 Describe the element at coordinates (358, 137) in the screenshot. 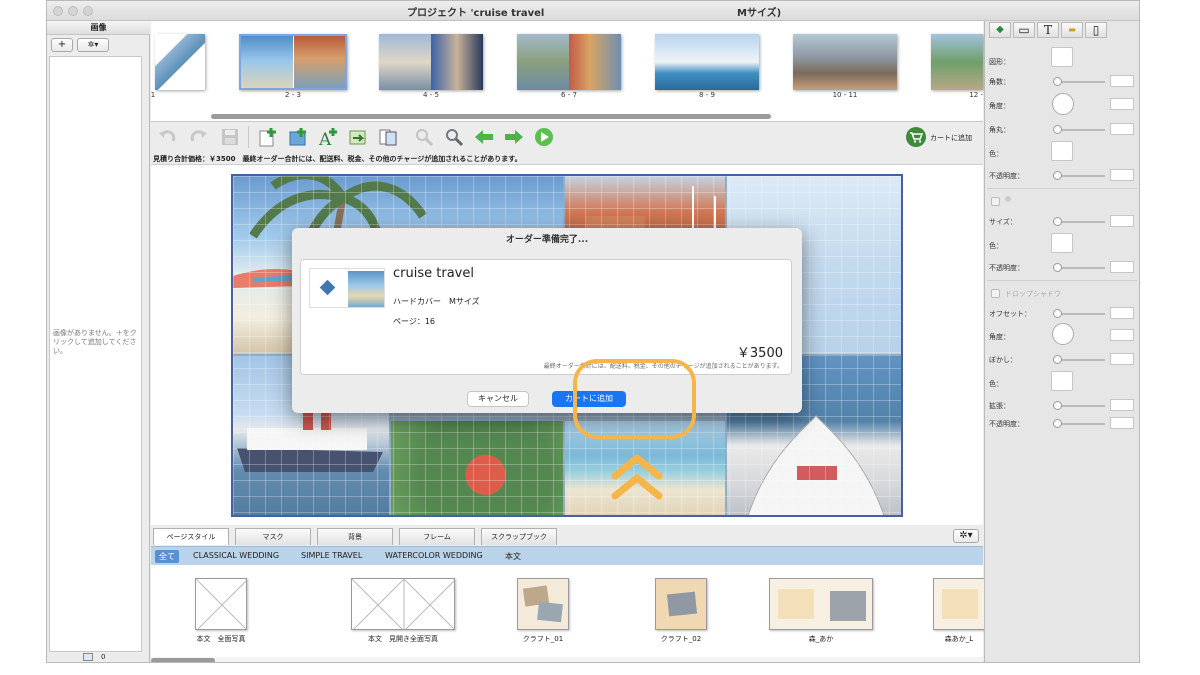

I see `replace-image-icon` at that location.